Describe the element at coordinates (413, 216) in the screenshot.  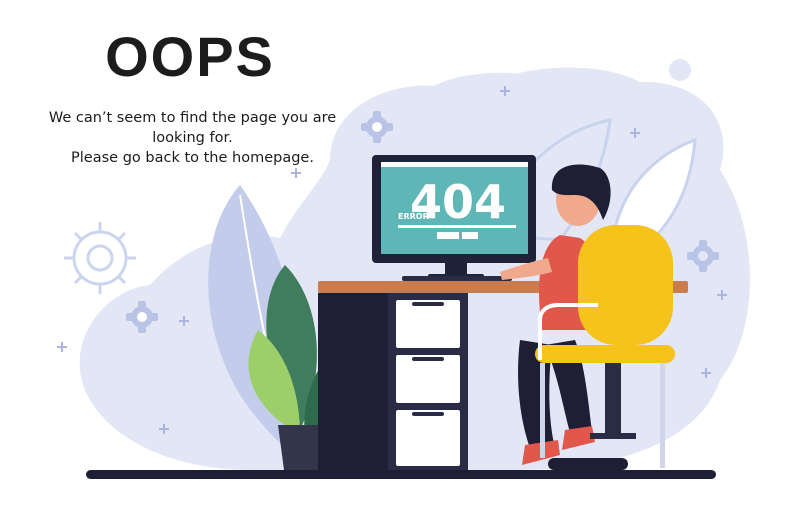
I see `error-label: ERROR` at that location.